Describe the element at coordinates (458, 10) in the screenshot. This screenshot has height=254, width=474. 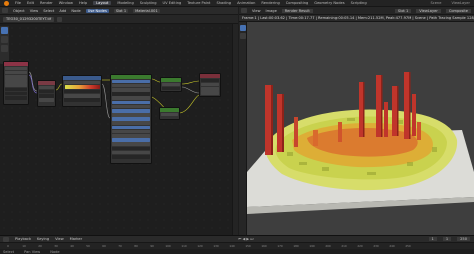
I see `composite-dropdown: Composite` at that location.